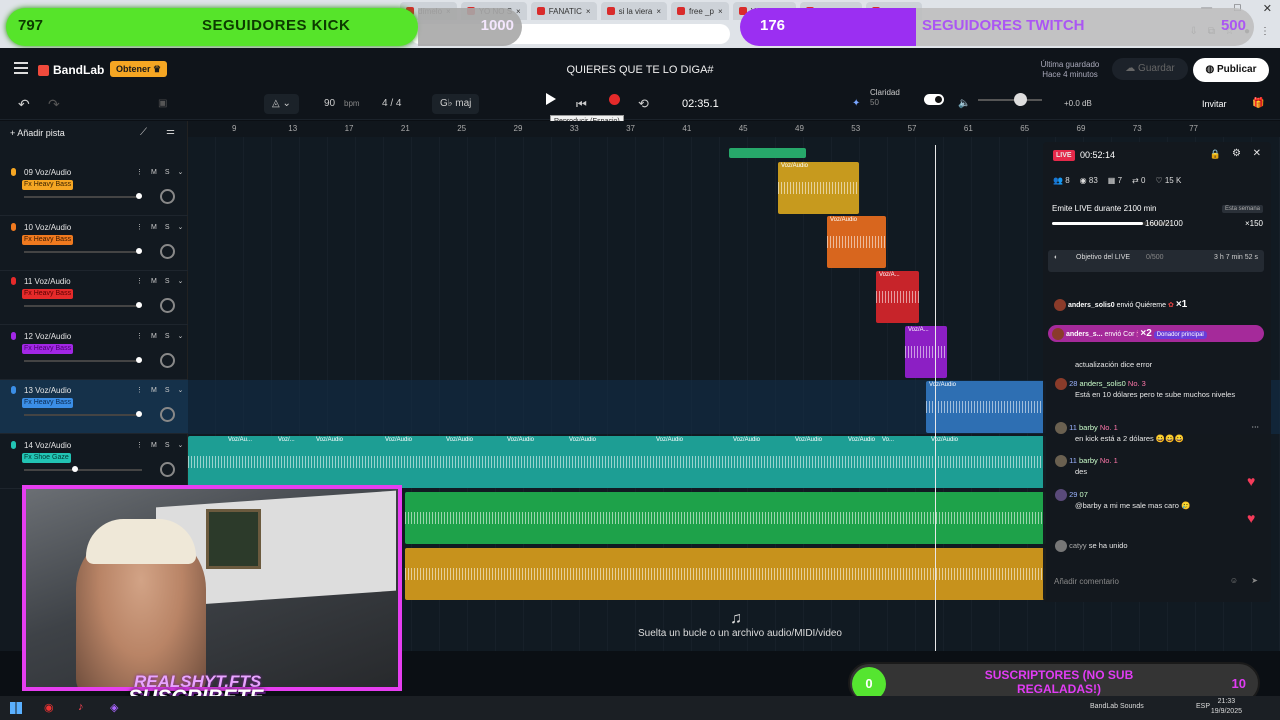 This screenshot has height=720, width=1280. I want to click on hamburger-menu-icon, so click(21, 68).